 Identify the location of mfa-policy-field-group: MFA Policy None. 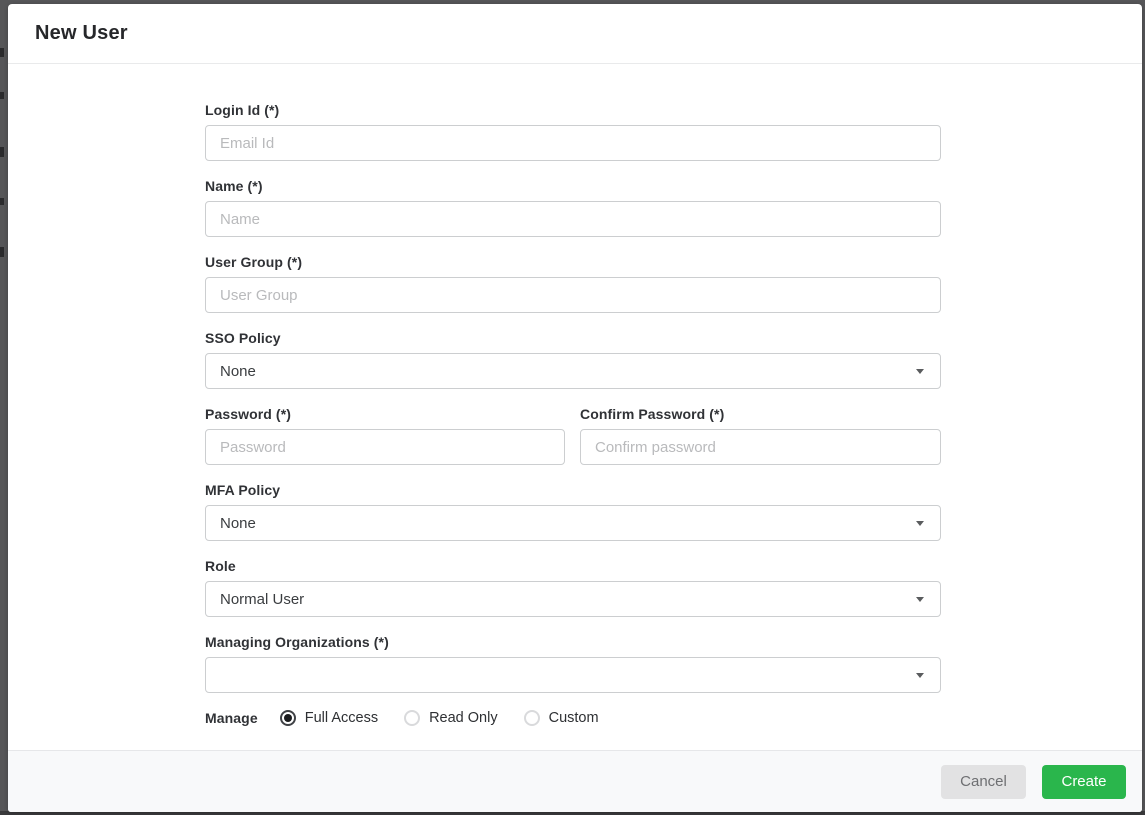
(573, 511).